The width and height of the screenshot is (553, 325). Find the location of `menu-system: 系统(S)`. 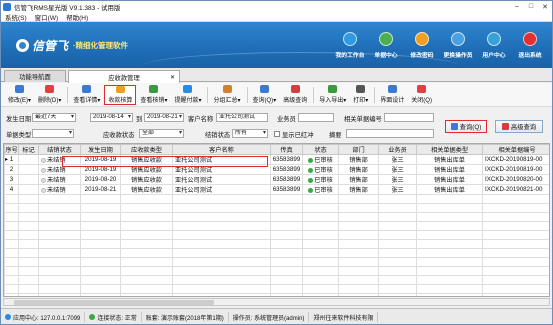

menu-system: 系统(S) is located at coordinates (16, 17).